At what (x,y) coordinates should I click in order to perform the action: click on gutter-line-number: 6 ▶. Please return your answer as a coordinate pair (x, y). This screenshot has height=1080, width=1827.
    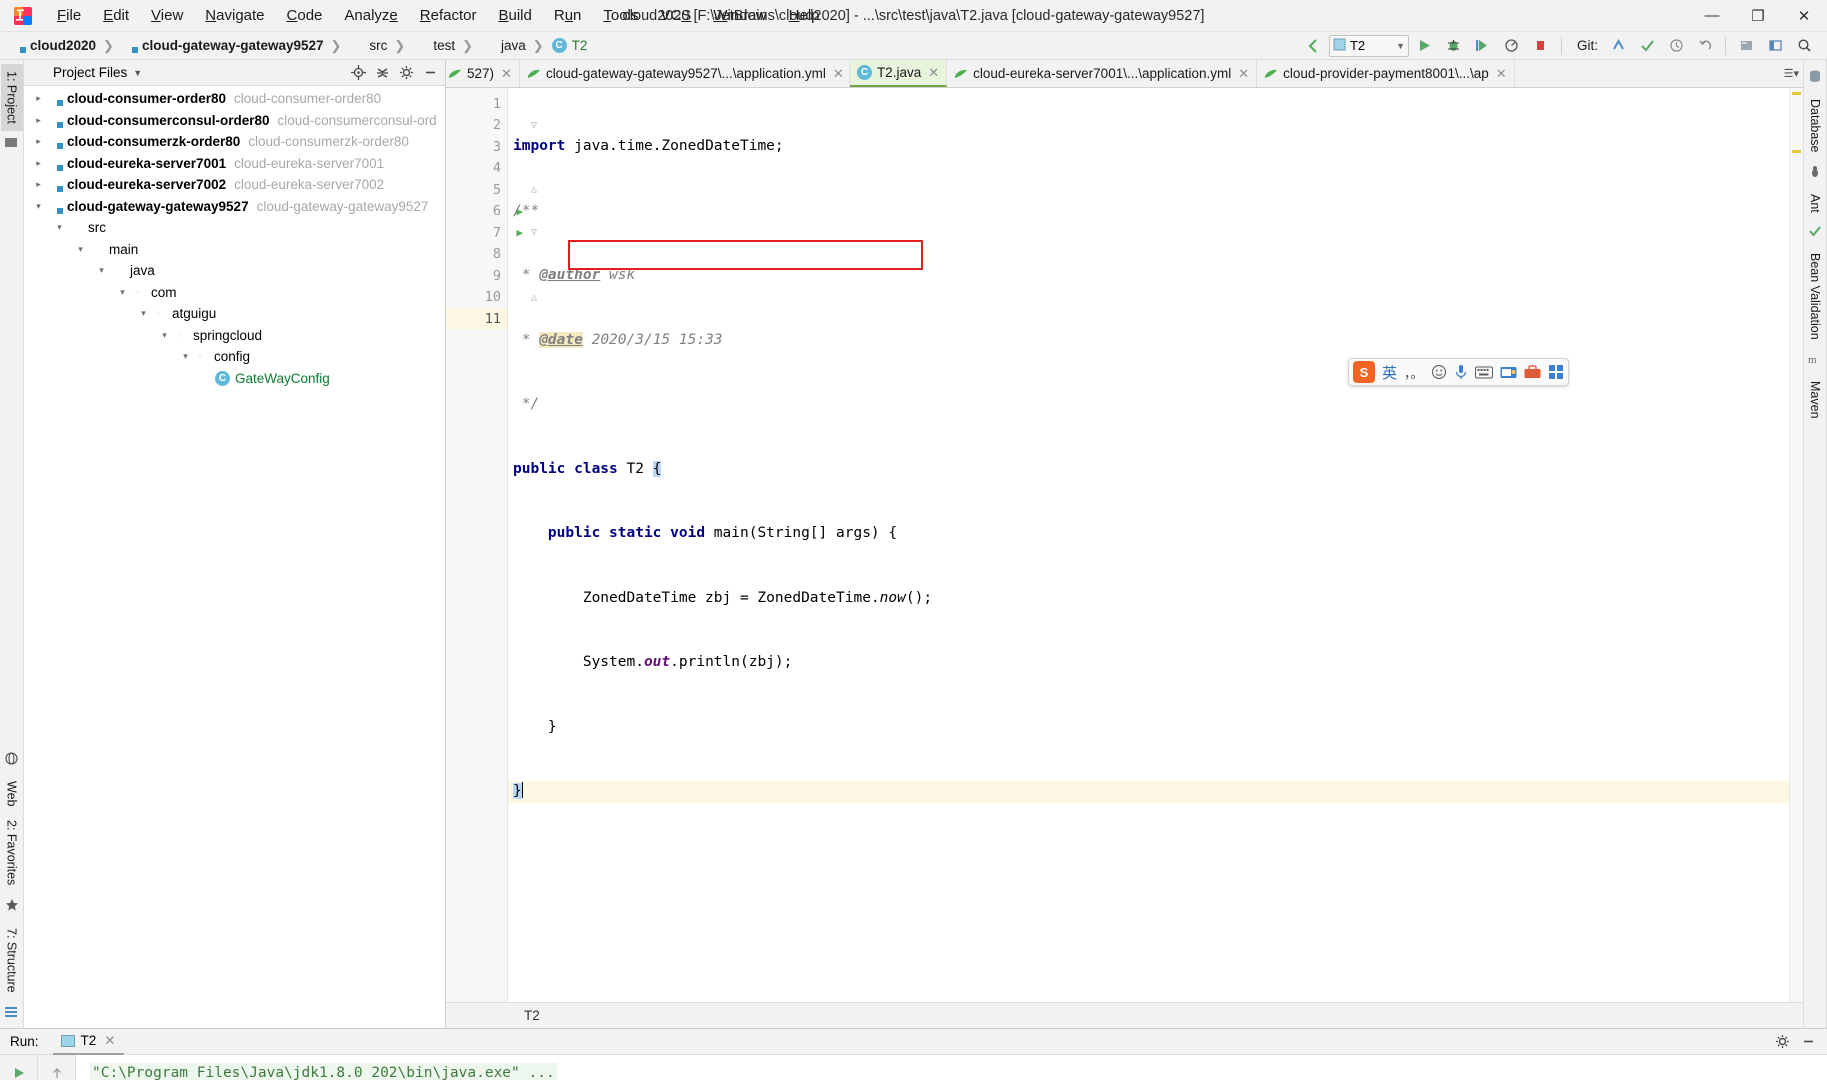
    Looking at the image, I should click on (484, 212).